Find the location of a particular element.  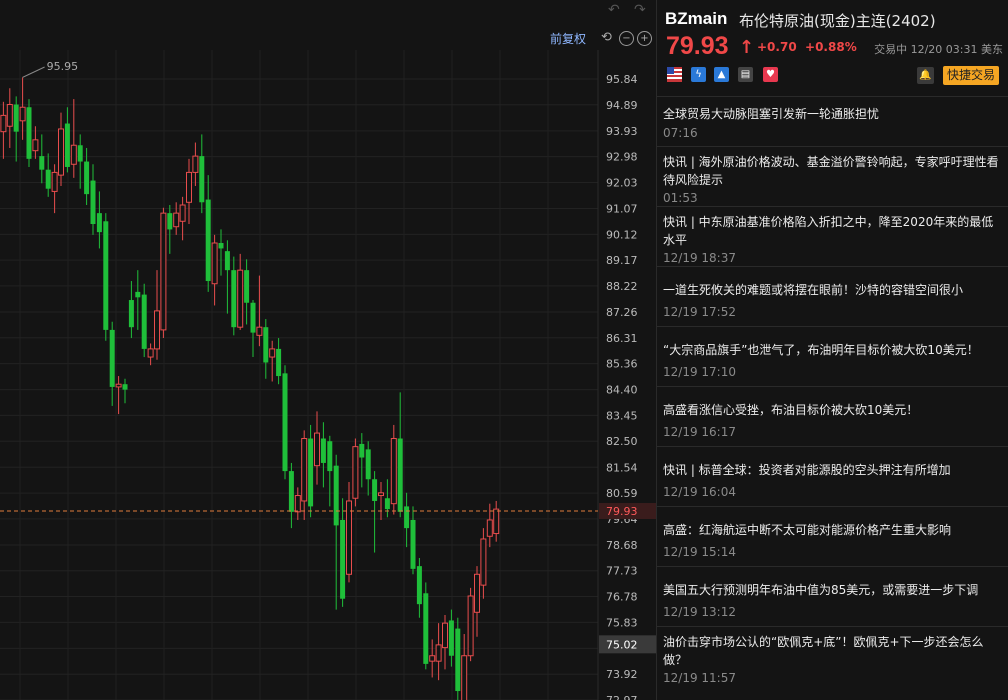

news-item: 高盛看涨信心受挫，布油目标价被大砍10美元！ 12/19 16:17 is located at coordinates (832, 412).